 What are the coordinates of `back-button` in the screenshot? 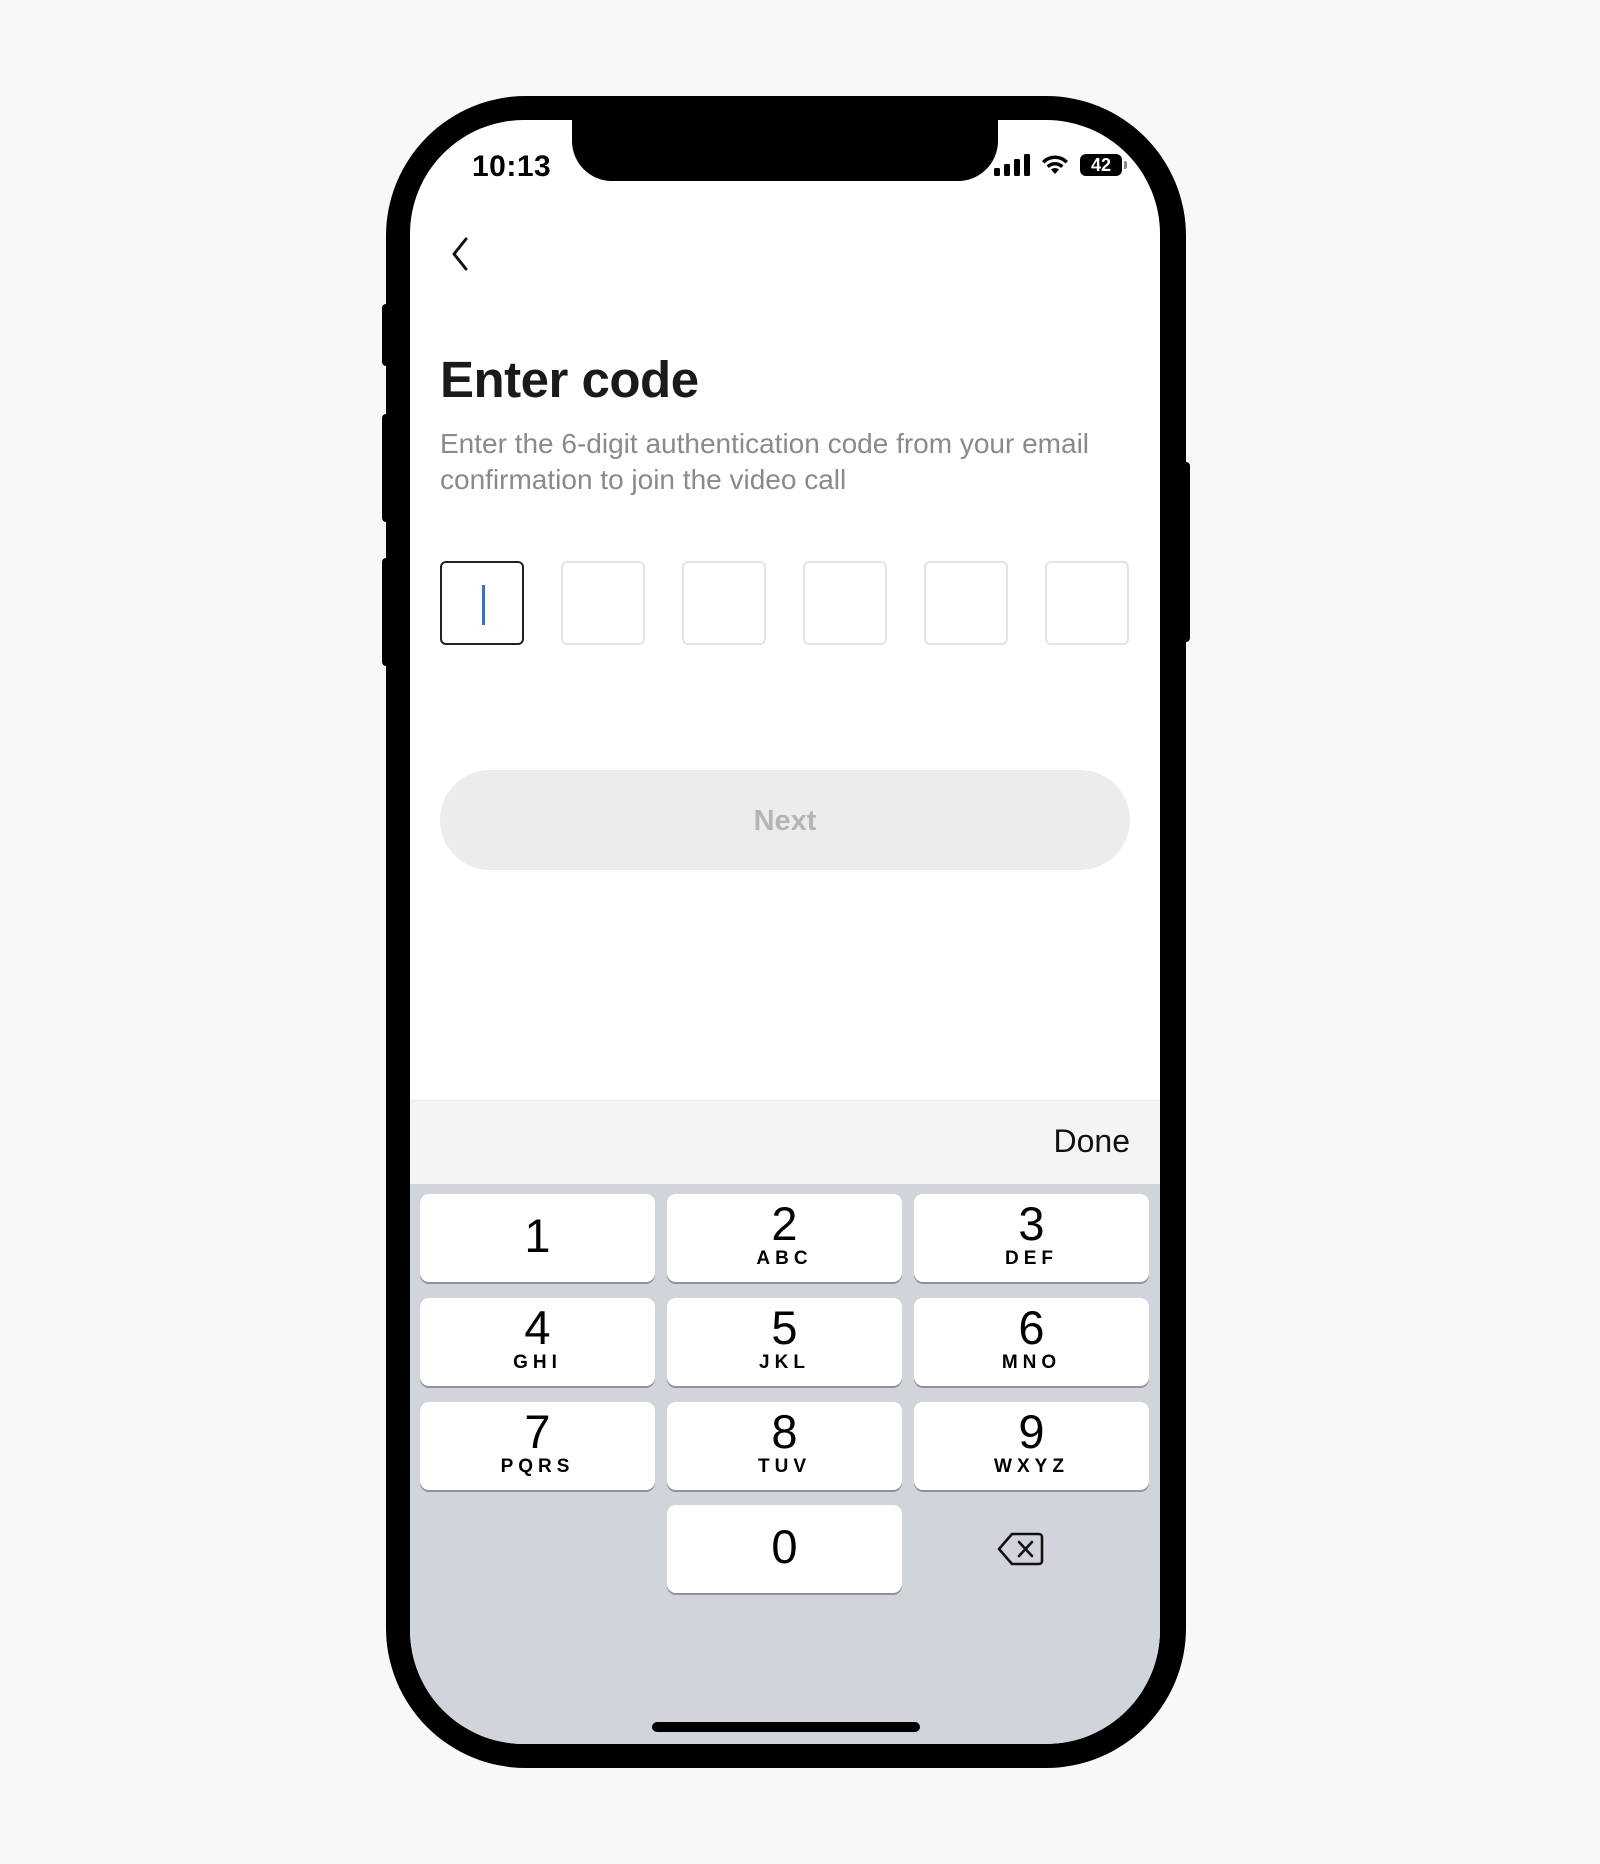 It's located at (460, 254).